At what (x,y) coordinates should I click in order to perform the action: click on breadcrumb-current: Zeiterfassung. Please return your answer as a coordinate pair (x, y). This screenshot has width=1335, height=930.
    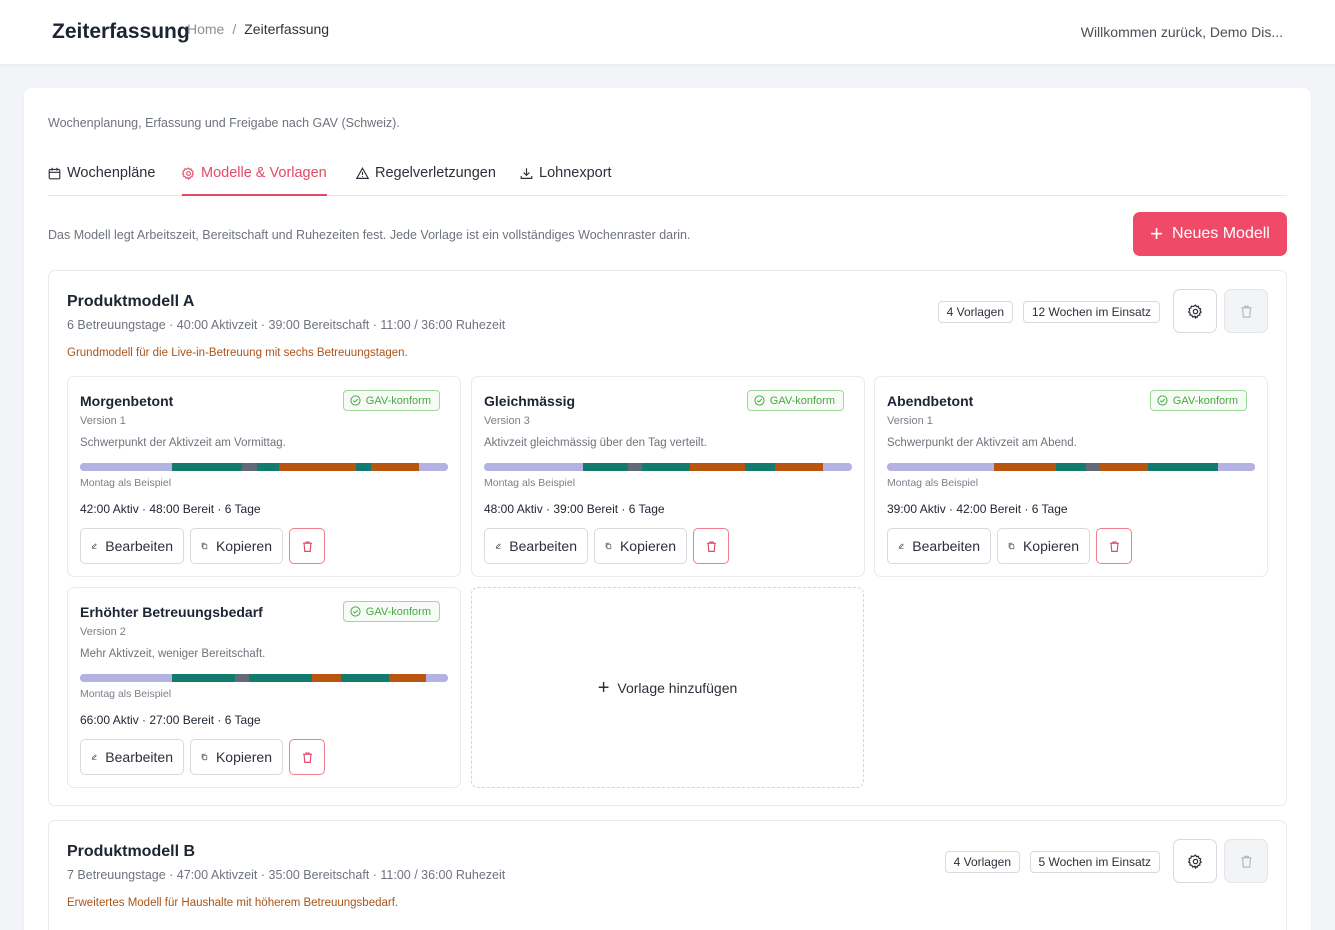
    Looking at the image, I should click on (287, 29).